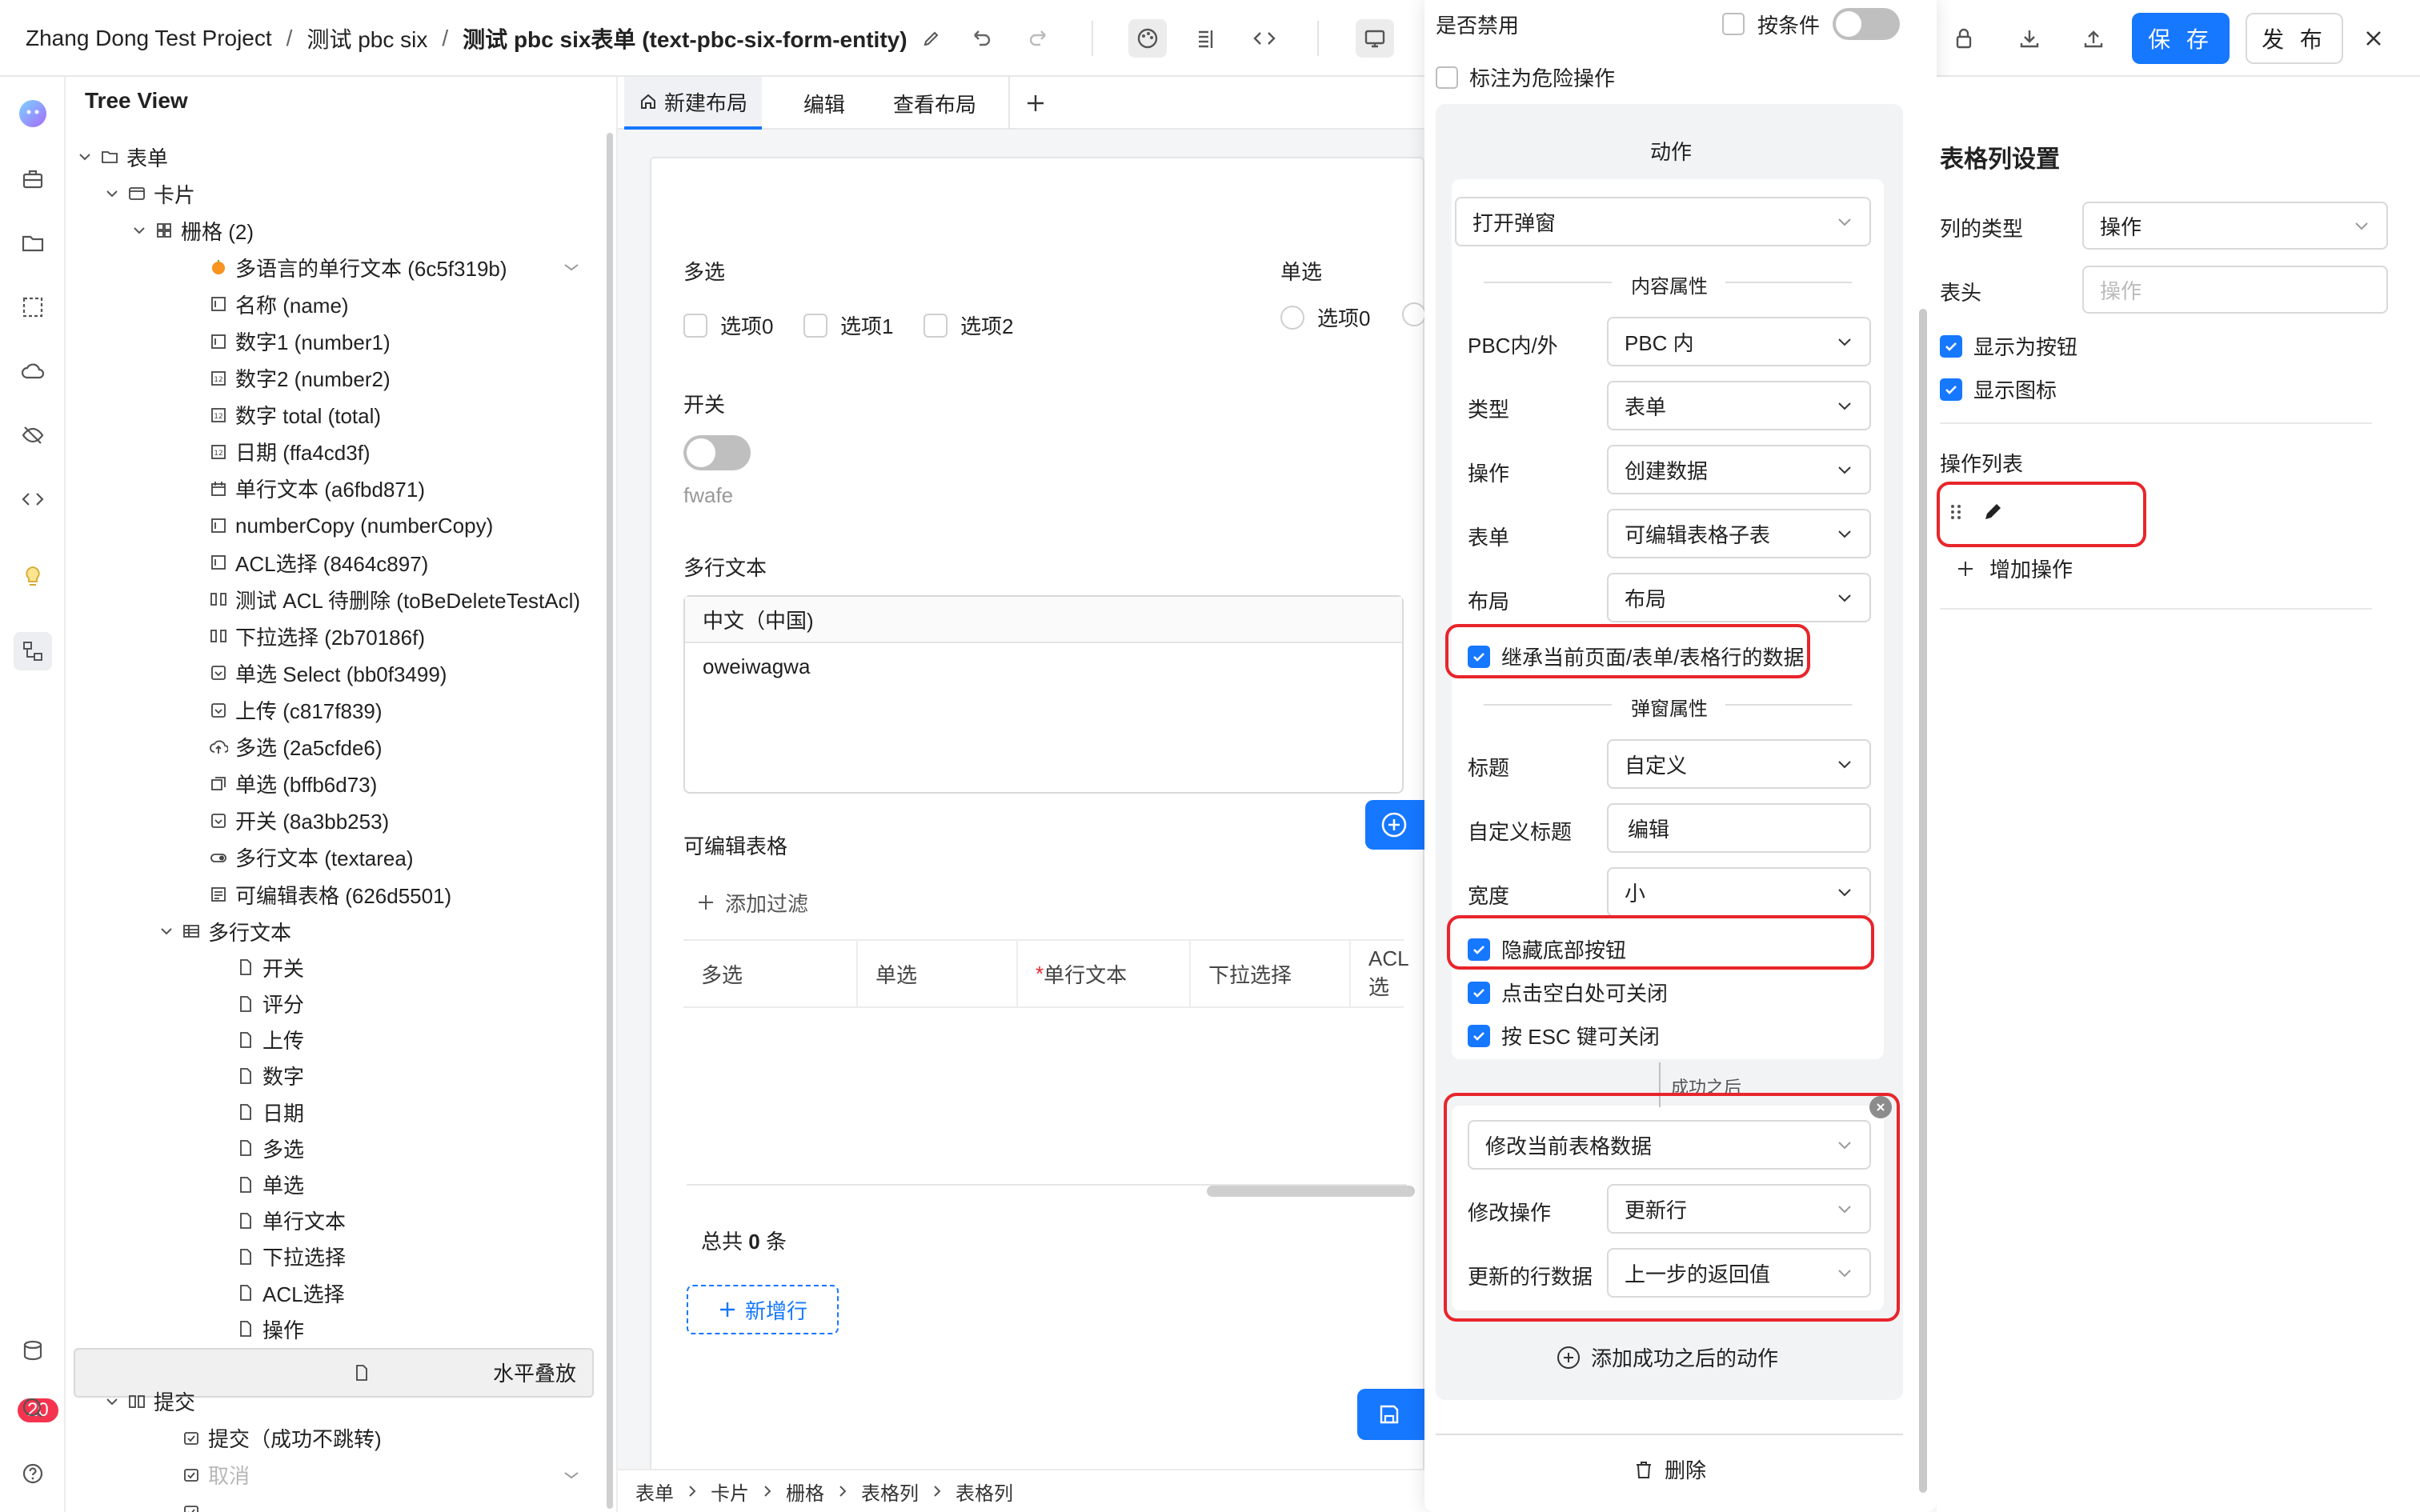 This screenshot has height=1512, width=2420. Describe the element at coordinates (303, 636) in the screenshot. I see `tree-node: 下拉选择 (2b70186f)` at that location.